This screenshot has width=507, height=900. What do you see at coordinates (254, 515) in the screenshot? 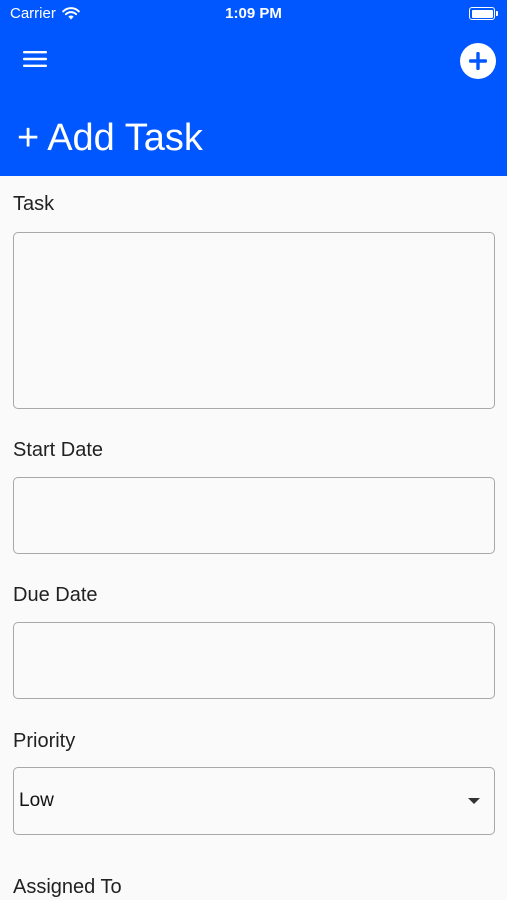
I see `start-date-input` at bounding box center [254, 515].